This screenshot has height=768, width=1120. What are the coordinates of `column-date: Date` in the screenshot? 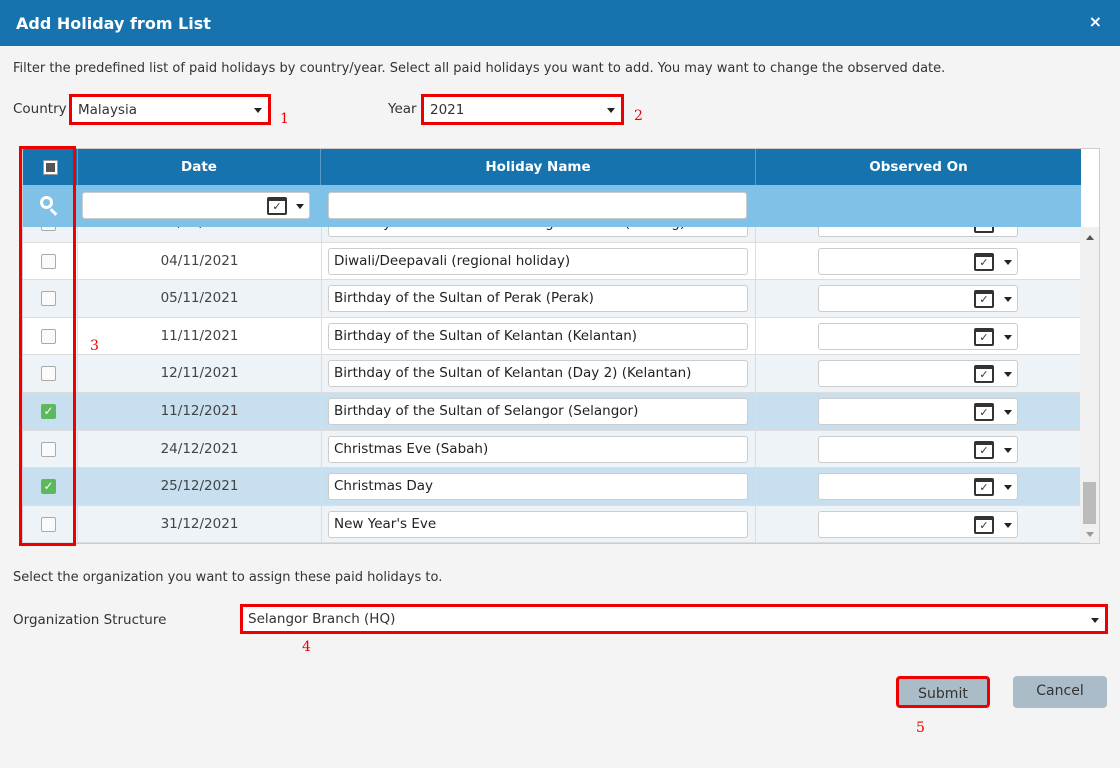 It's located at (199, 167).